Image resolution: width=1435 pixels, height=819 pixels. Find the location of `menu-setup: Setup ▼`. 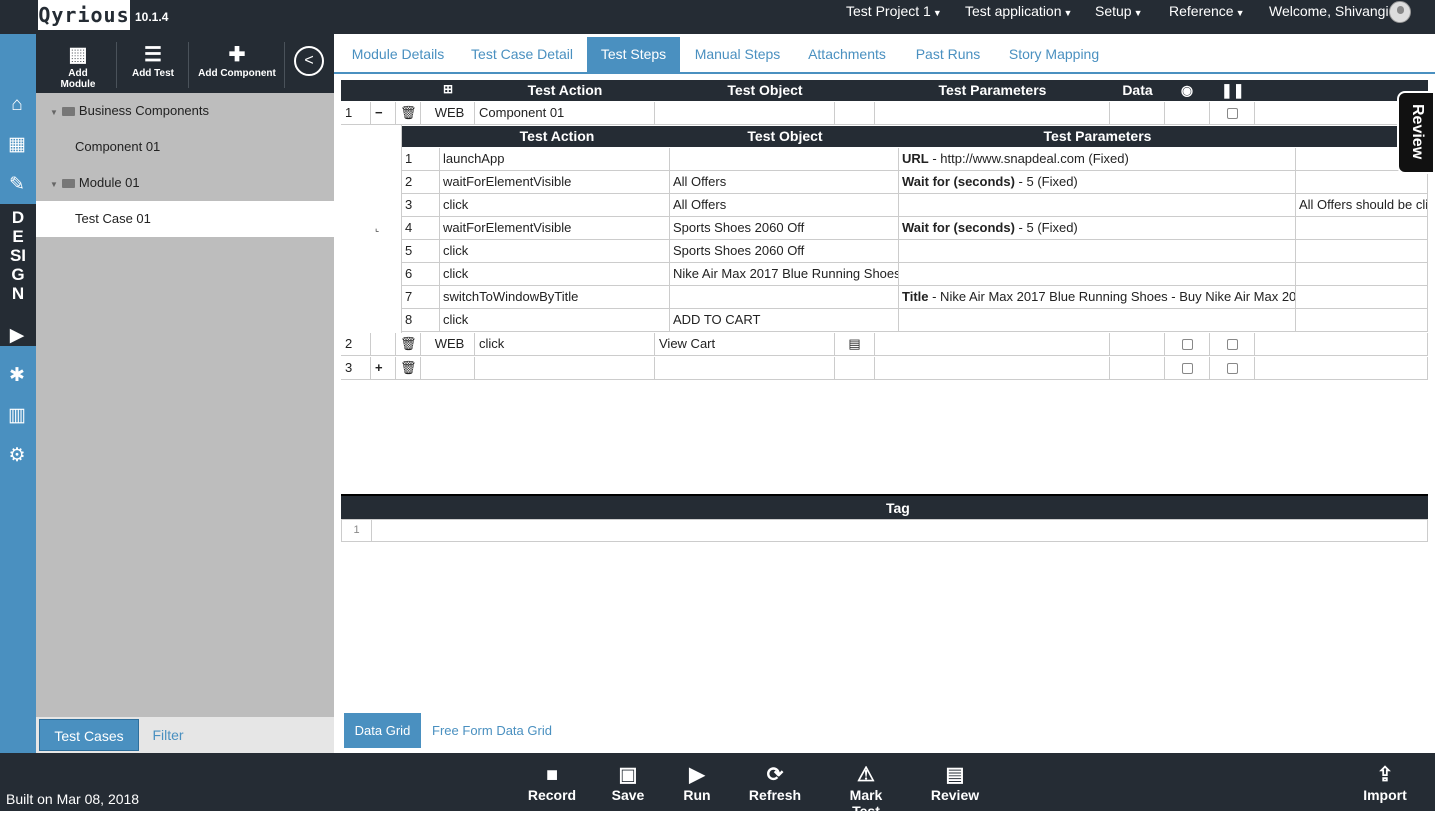

menu-setup: Setup ▼ is located at coordinates (1119, 11).